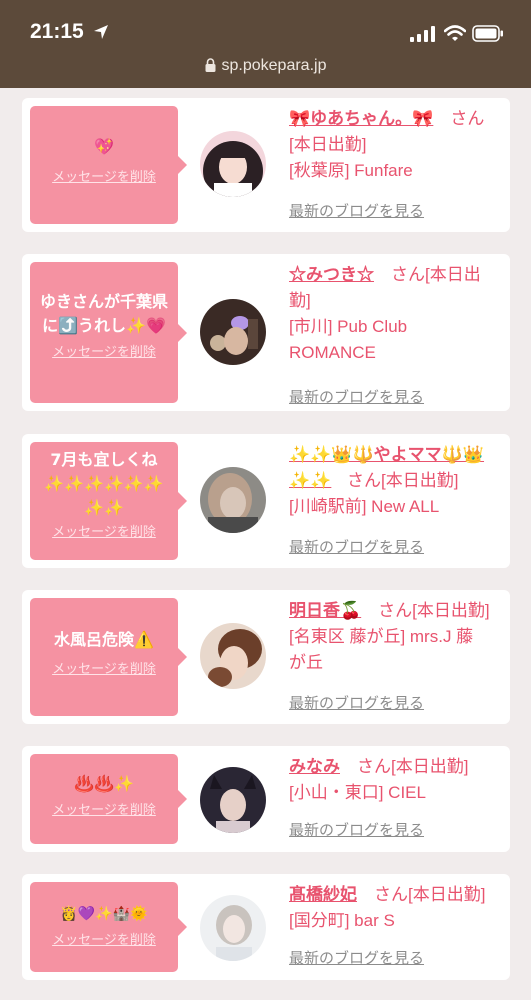  Describe the element at coordinates (331, 274) in the screenshot. I see `cast-name-link: ☆みつき☆` at that location.